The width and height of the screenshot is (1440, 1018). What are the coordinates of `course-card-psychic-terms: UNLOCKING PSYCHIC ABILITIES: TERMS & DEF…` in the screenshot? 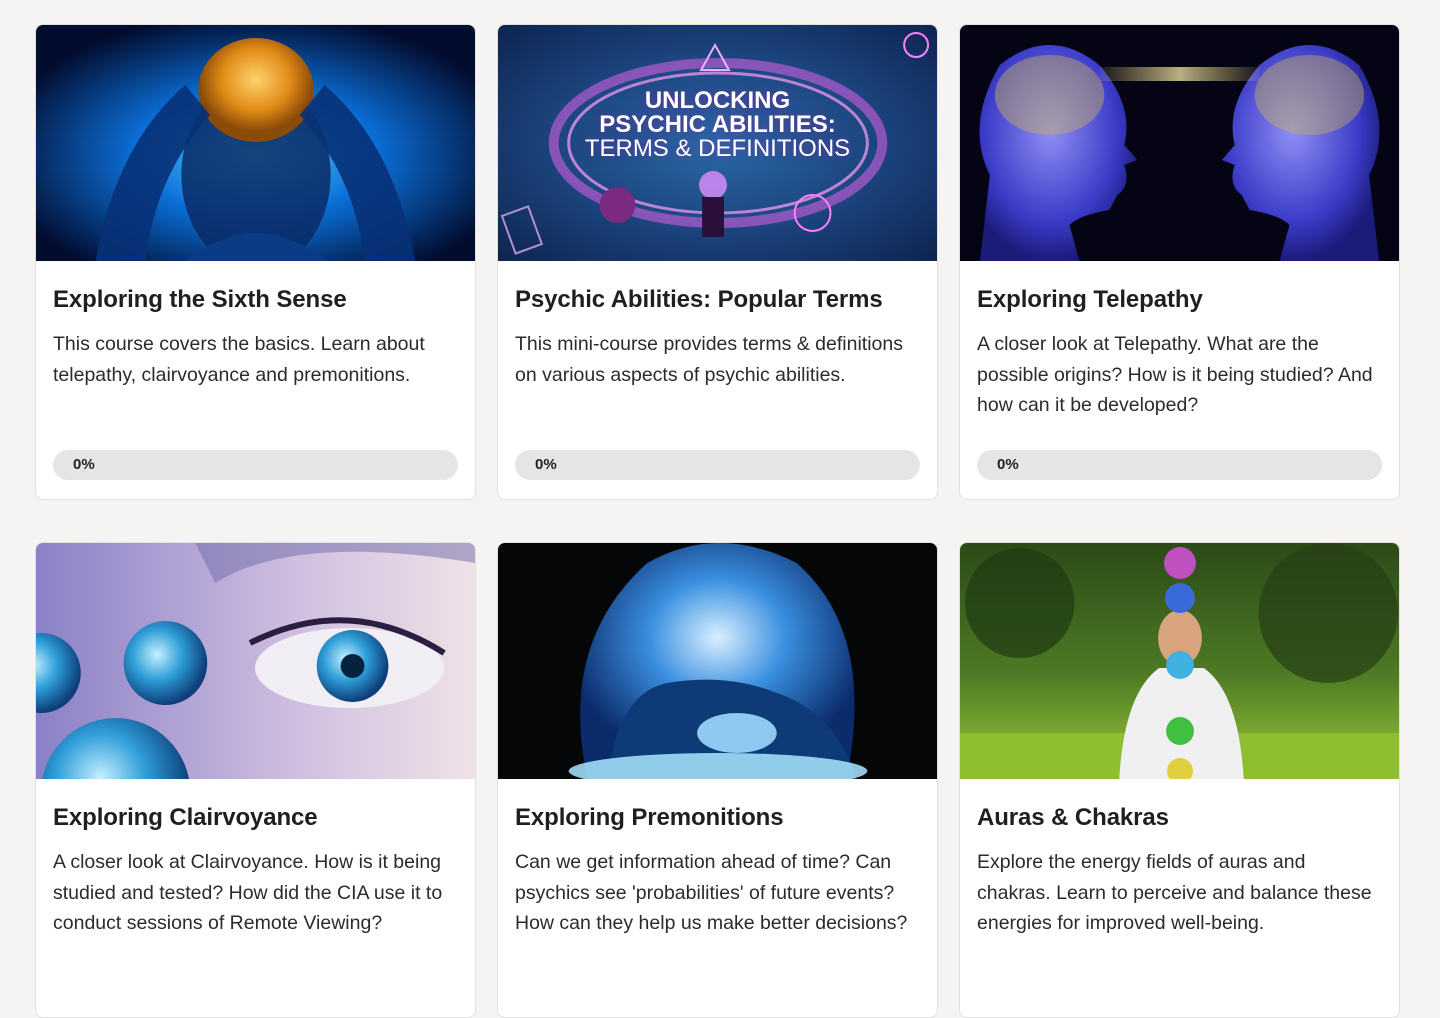 It's located at (717, 262).